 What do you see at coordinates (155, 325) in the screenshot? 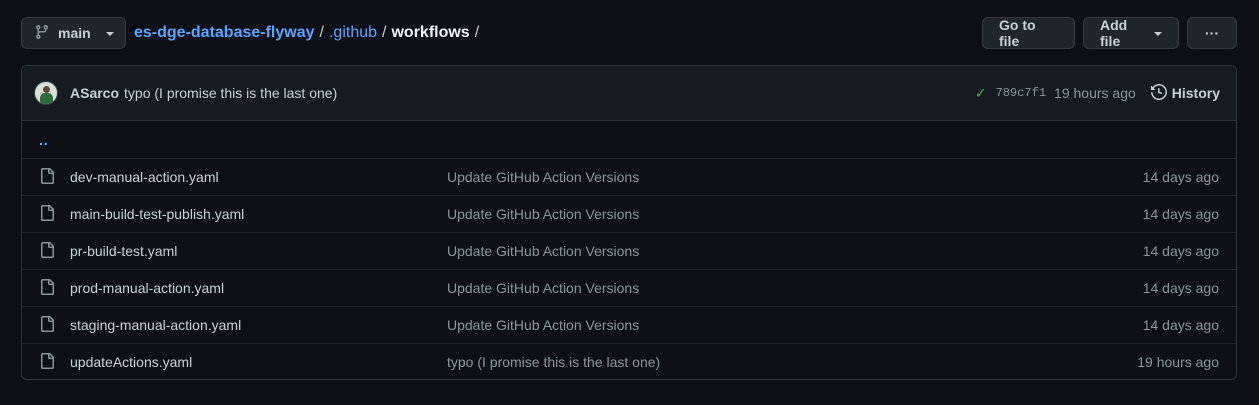
I see `file-name-link: staging-manual-action.yaml` at bounding box center [155, 325].